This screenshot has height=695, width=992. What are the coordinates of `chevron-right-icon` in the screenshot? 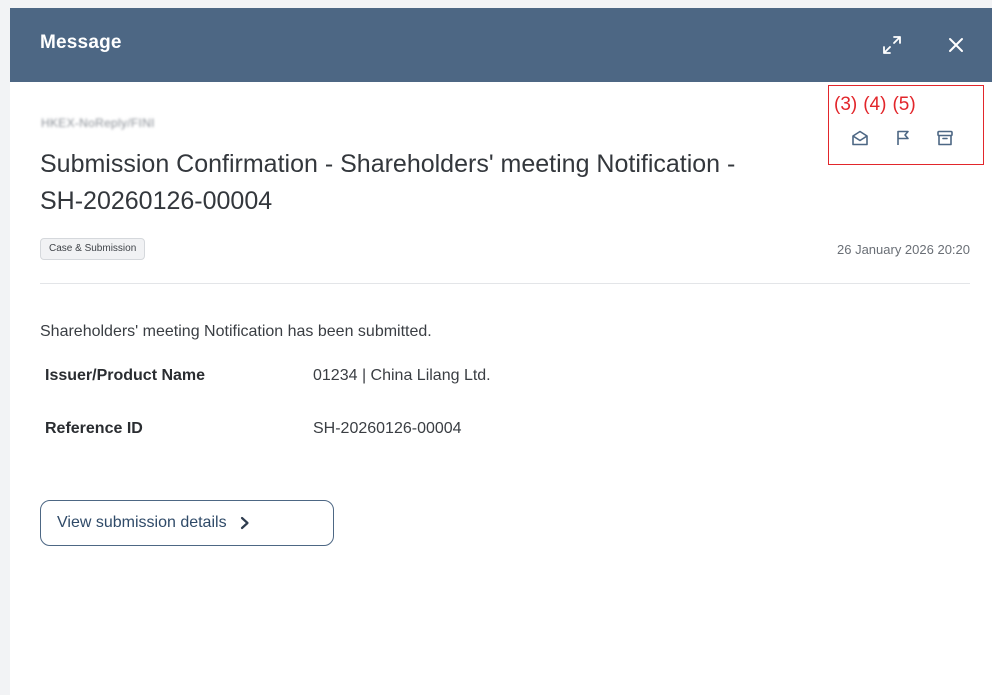 It's located at (245, 523).